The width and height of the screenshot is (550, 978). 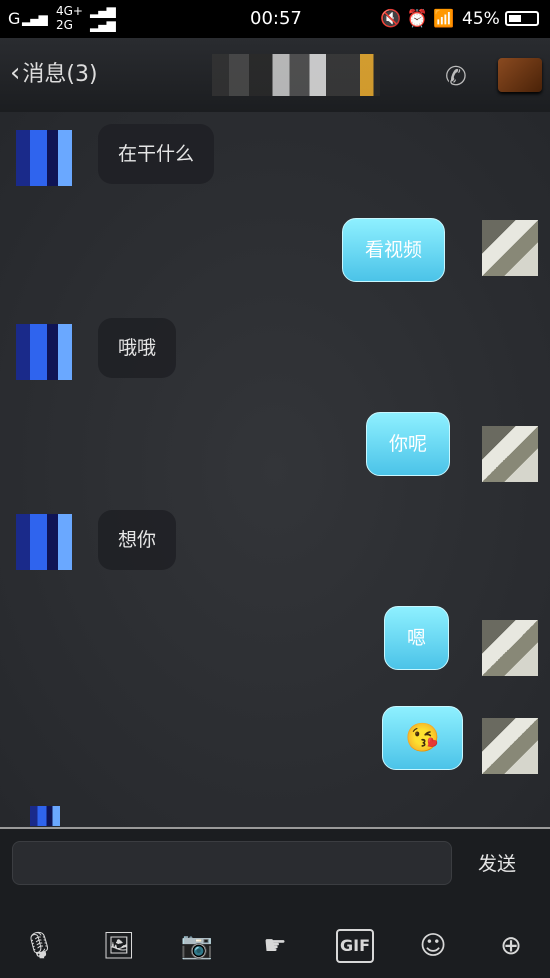 I want to click on phone-icon: ✆, so click(x=456, y=77).